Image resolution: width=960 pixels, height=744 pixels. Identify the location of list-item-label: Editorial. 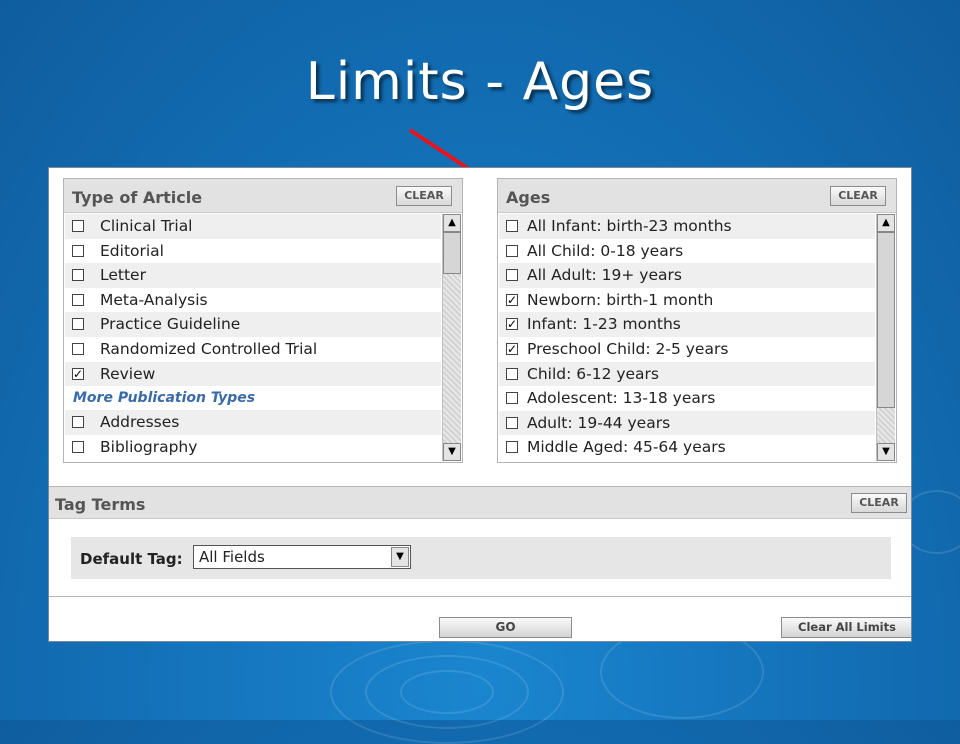
(132, 250).